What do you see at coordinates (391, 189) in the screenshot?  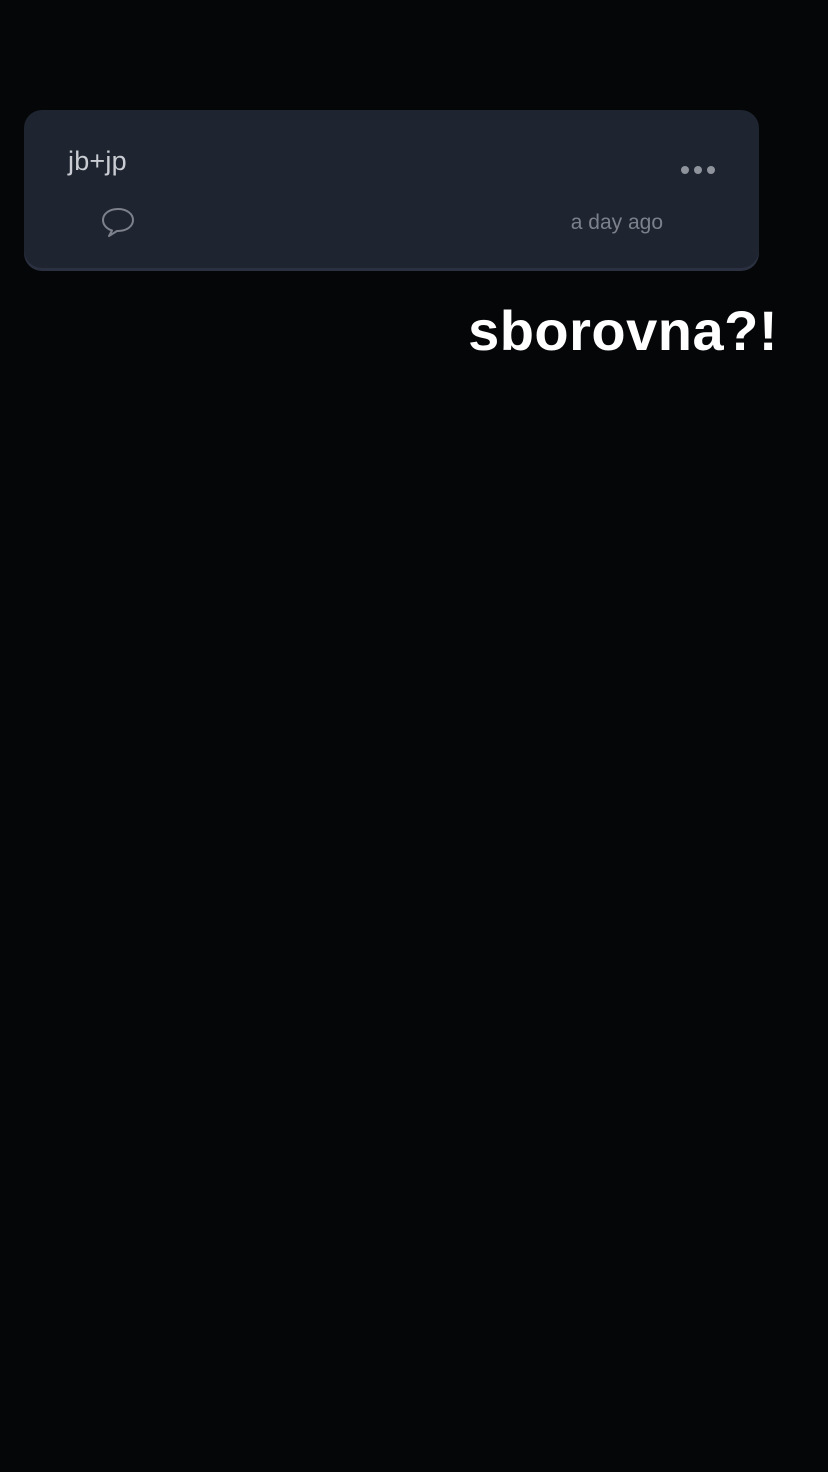 I see `post-card: jb+jp a day ago` at bounding box center [391, 189].